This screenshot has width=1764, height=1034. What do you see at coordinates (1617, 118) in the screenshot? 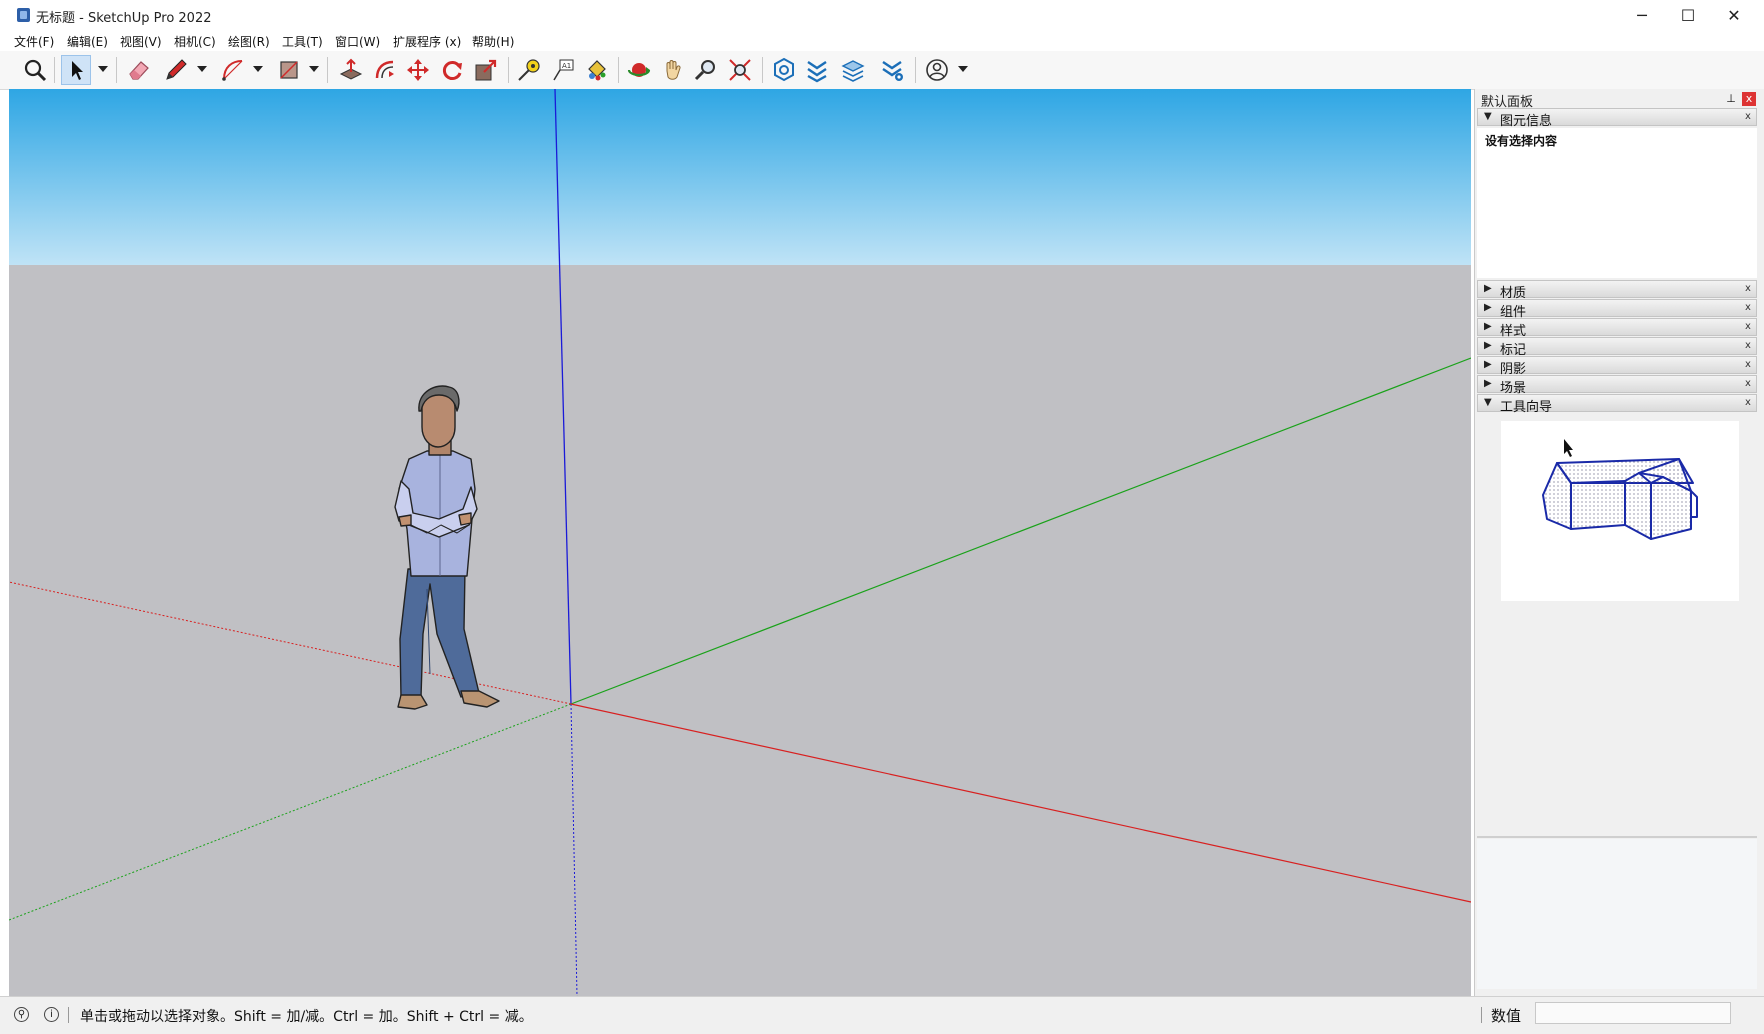
I see `panel-header-entity-info: ▼ 图元信息 x` at bounding box center [1617, 118].